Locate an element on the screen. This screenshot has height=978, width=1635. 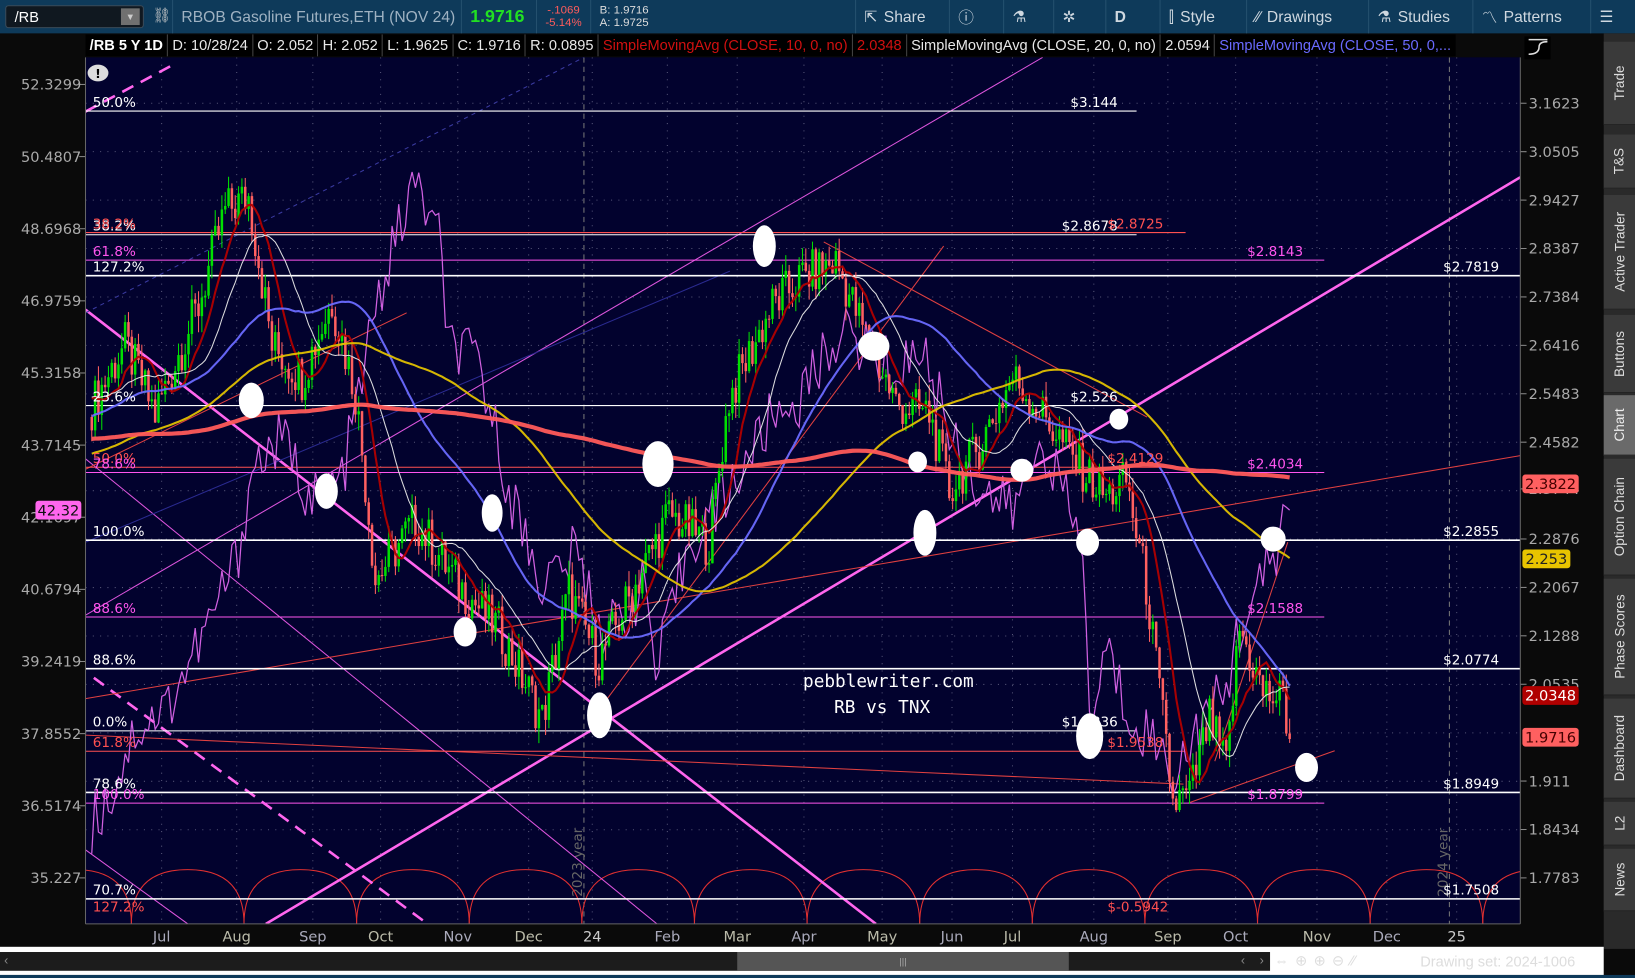
fib-price-label: $3.144 is located at coordinates (1093, 103).